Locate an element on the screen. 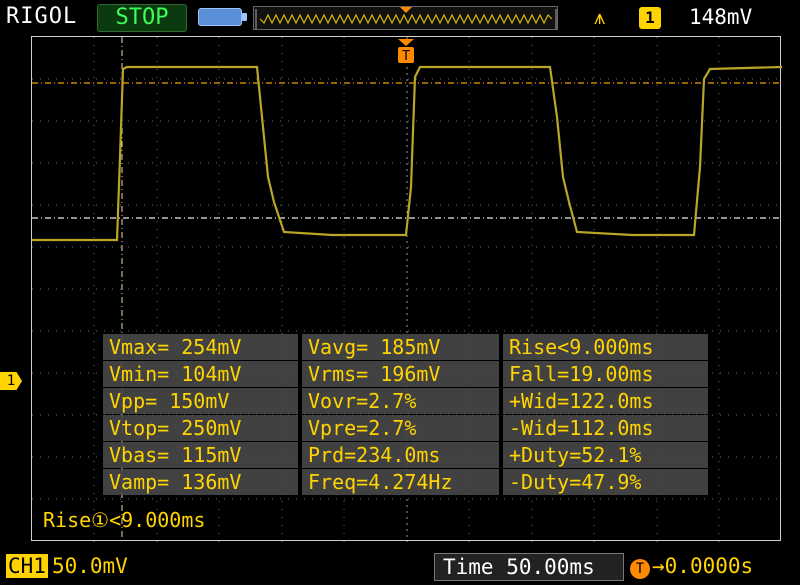 The image size is (800, 585). measure-frequency: Freq=4.274Hz is located at coordinates (400, 482).